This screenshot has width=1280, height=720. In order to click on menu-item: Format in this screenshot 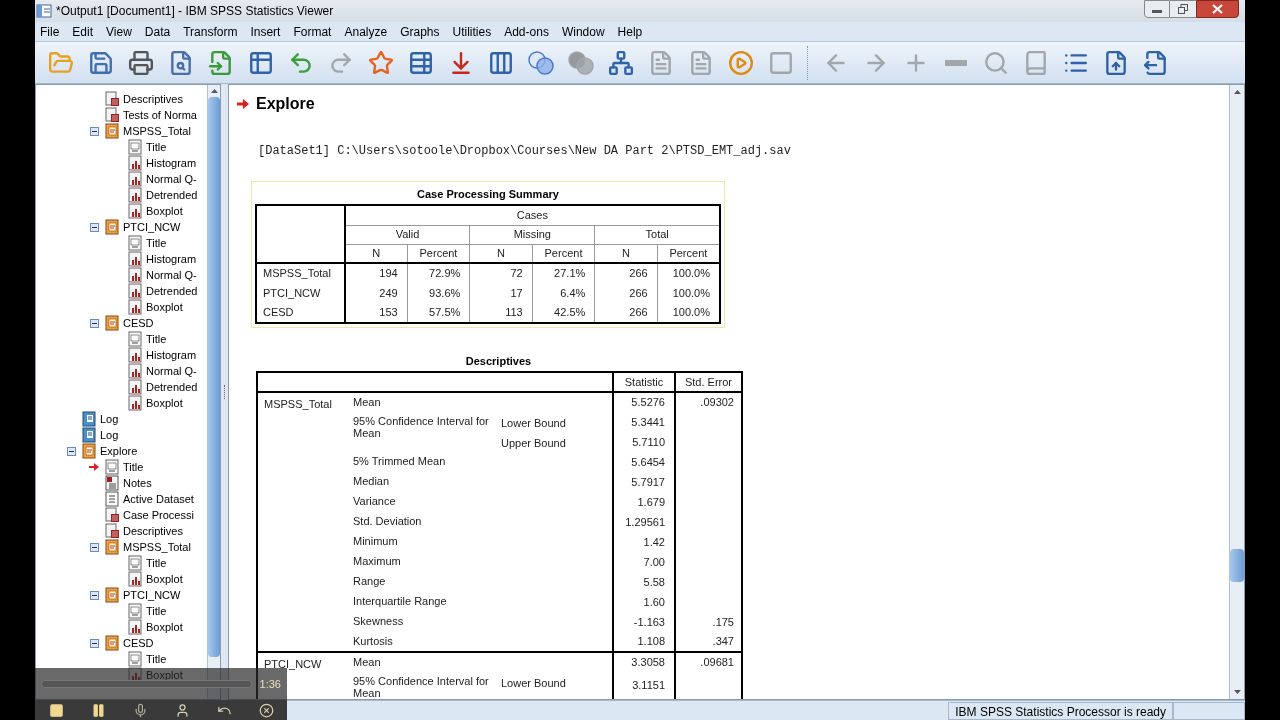, I will do `click(312, 31)`.